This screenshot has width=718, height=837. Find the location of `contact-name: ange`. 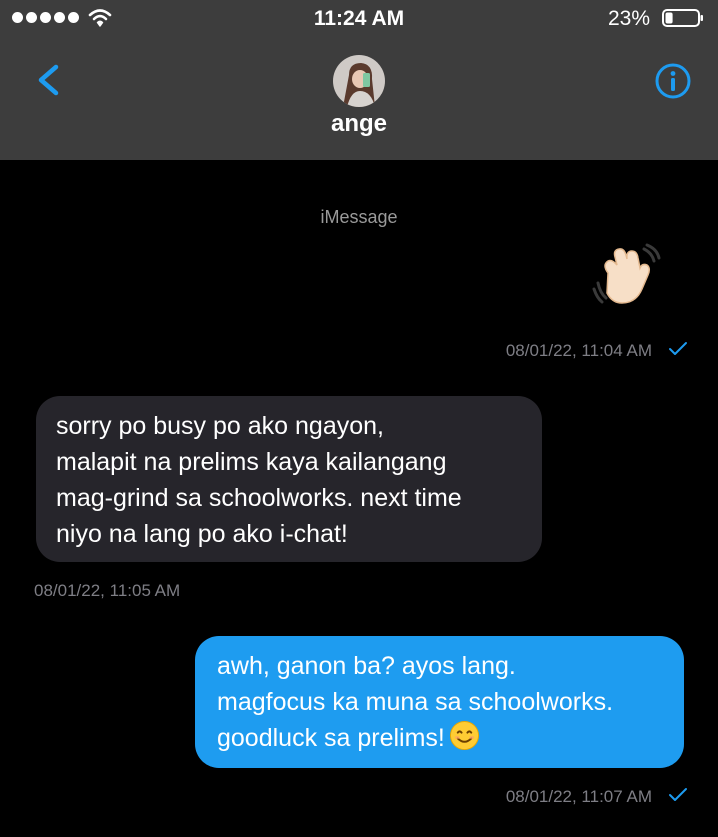

contact-name: ange is located at coordinates (359, 124).